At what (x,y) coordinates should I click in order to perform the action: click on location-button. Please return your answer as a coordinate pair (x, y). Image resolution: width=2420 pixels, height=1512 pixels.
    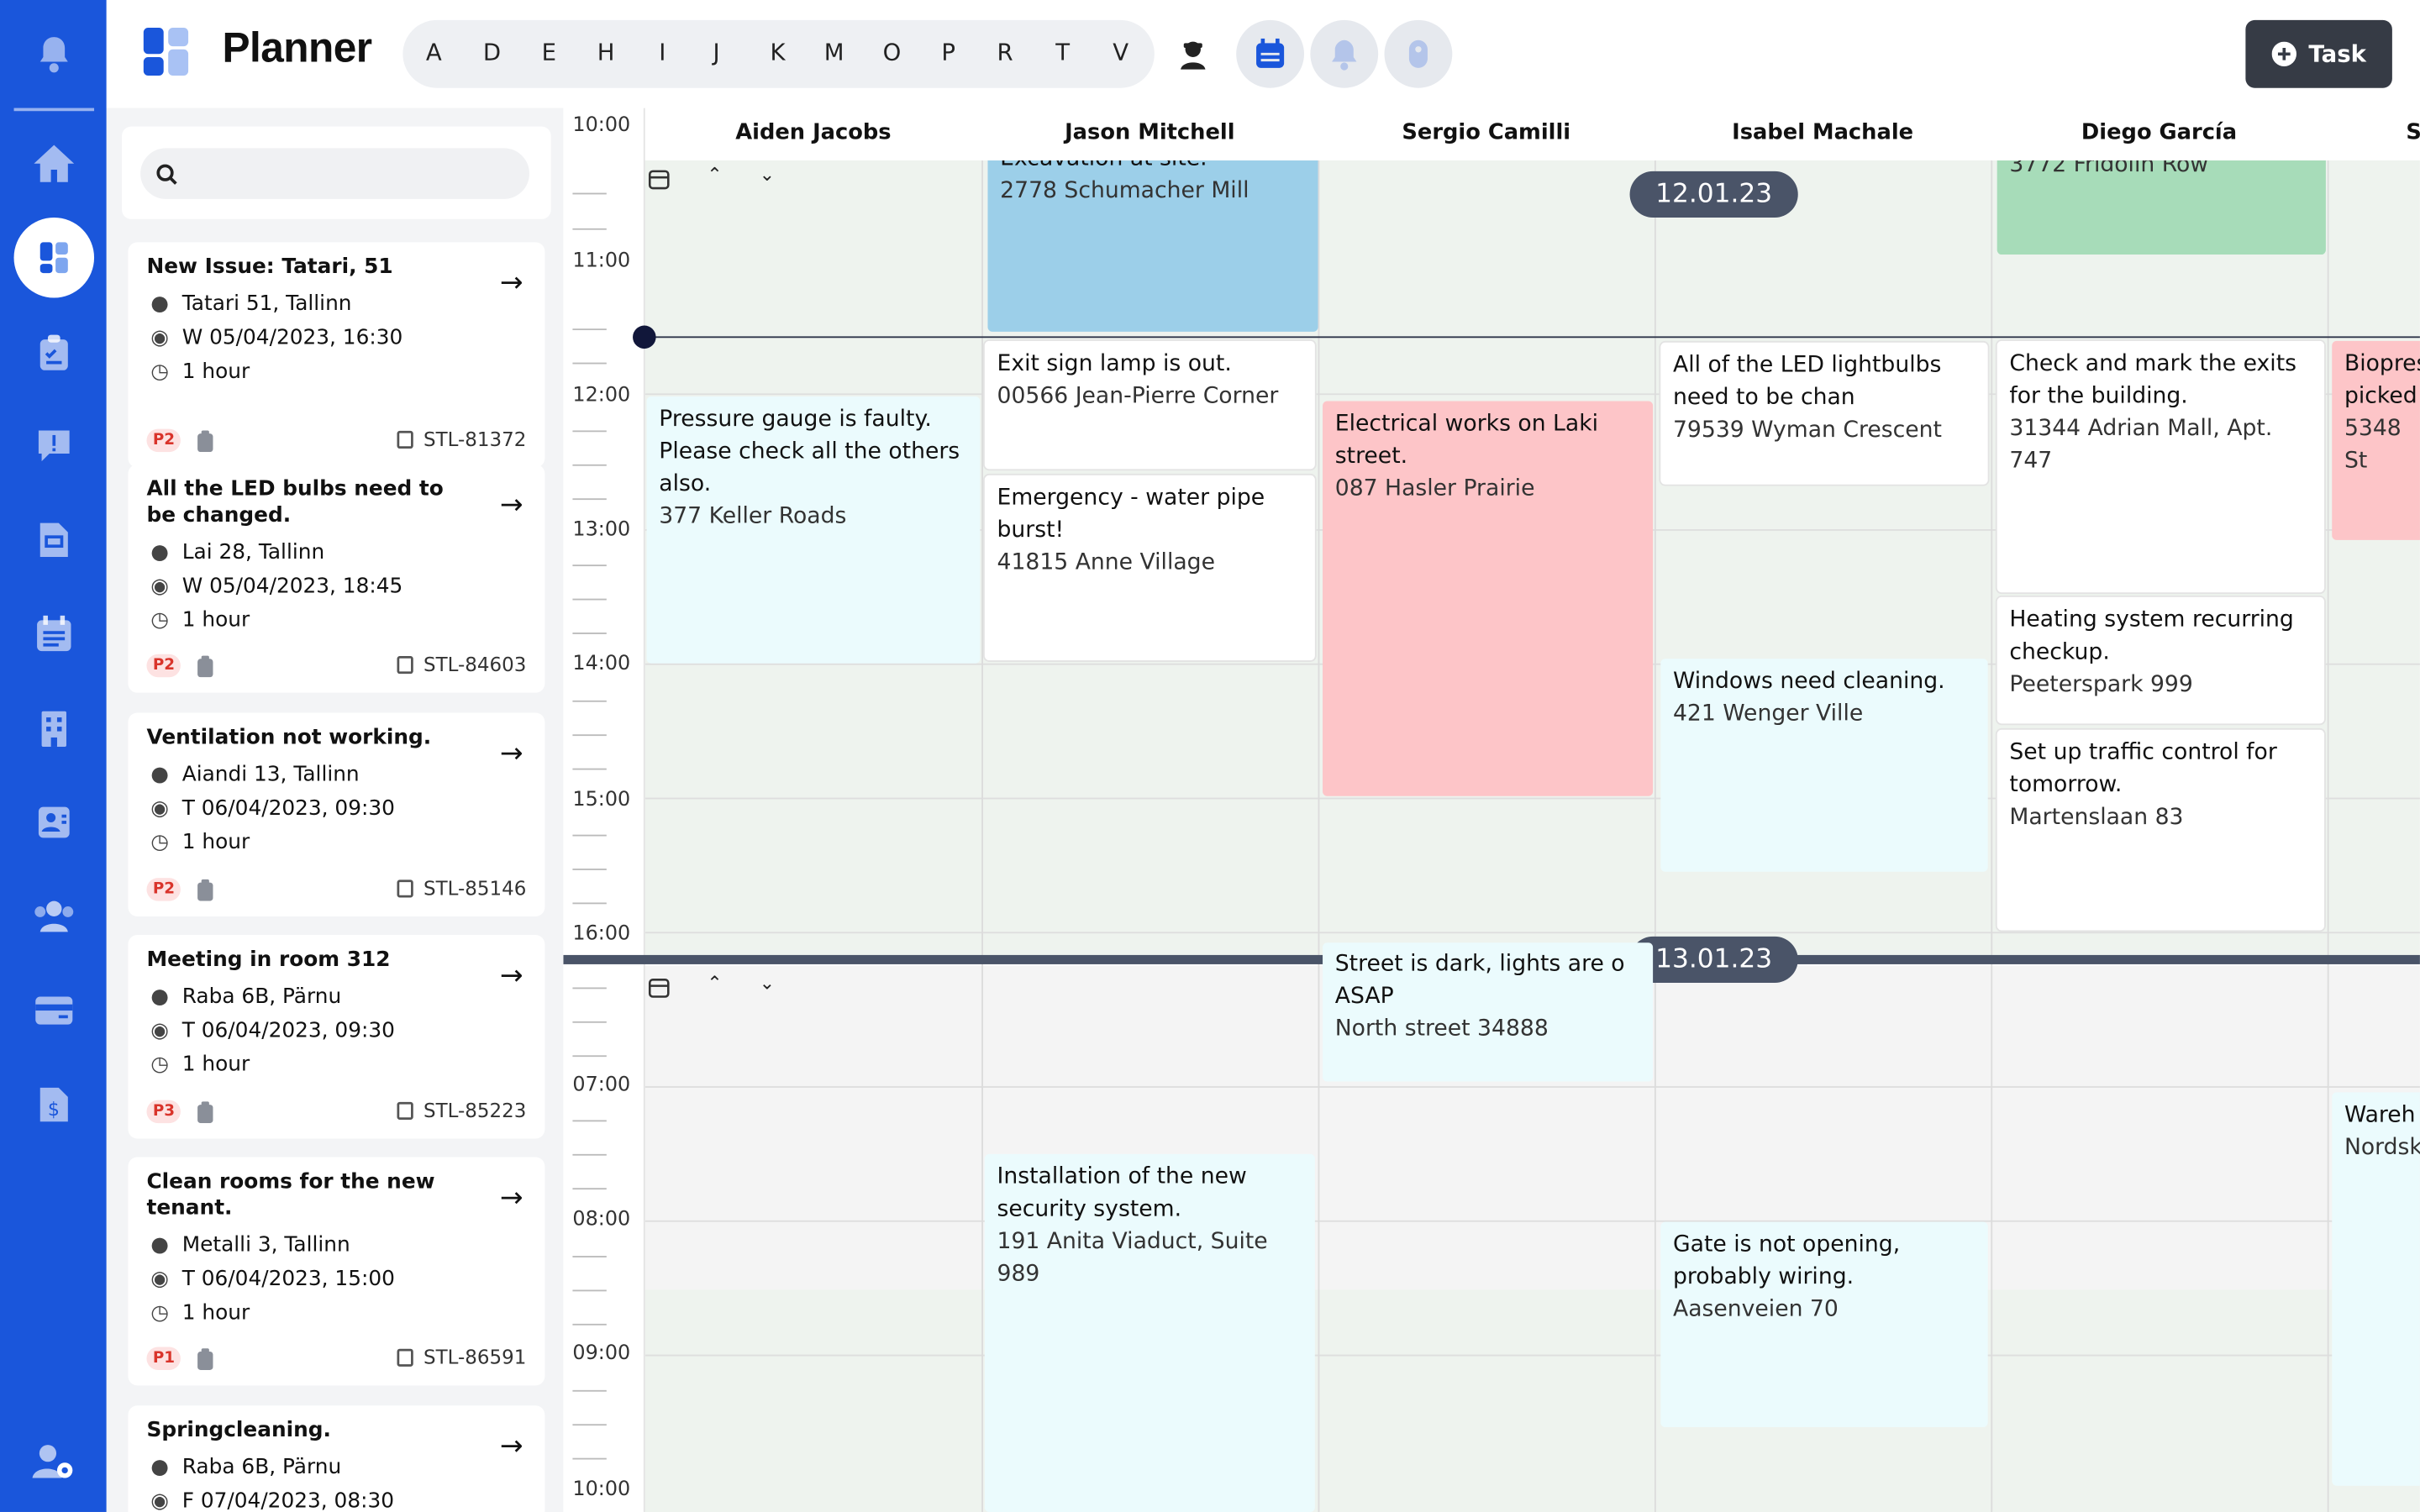
    Looking at the image, I should click on (1418, 53).